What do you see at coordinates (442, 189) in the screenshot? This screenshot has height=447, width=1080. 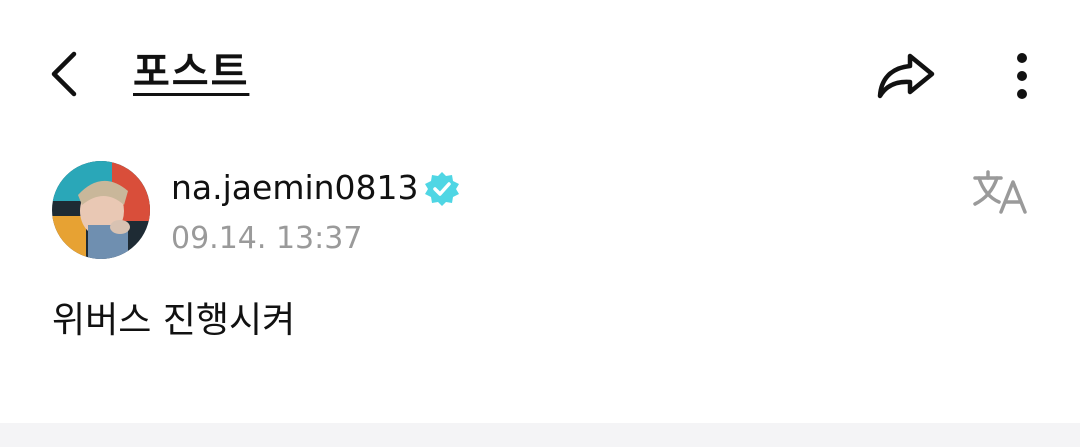 I see `verified-badge-icon` at bounding box center [442, 189].